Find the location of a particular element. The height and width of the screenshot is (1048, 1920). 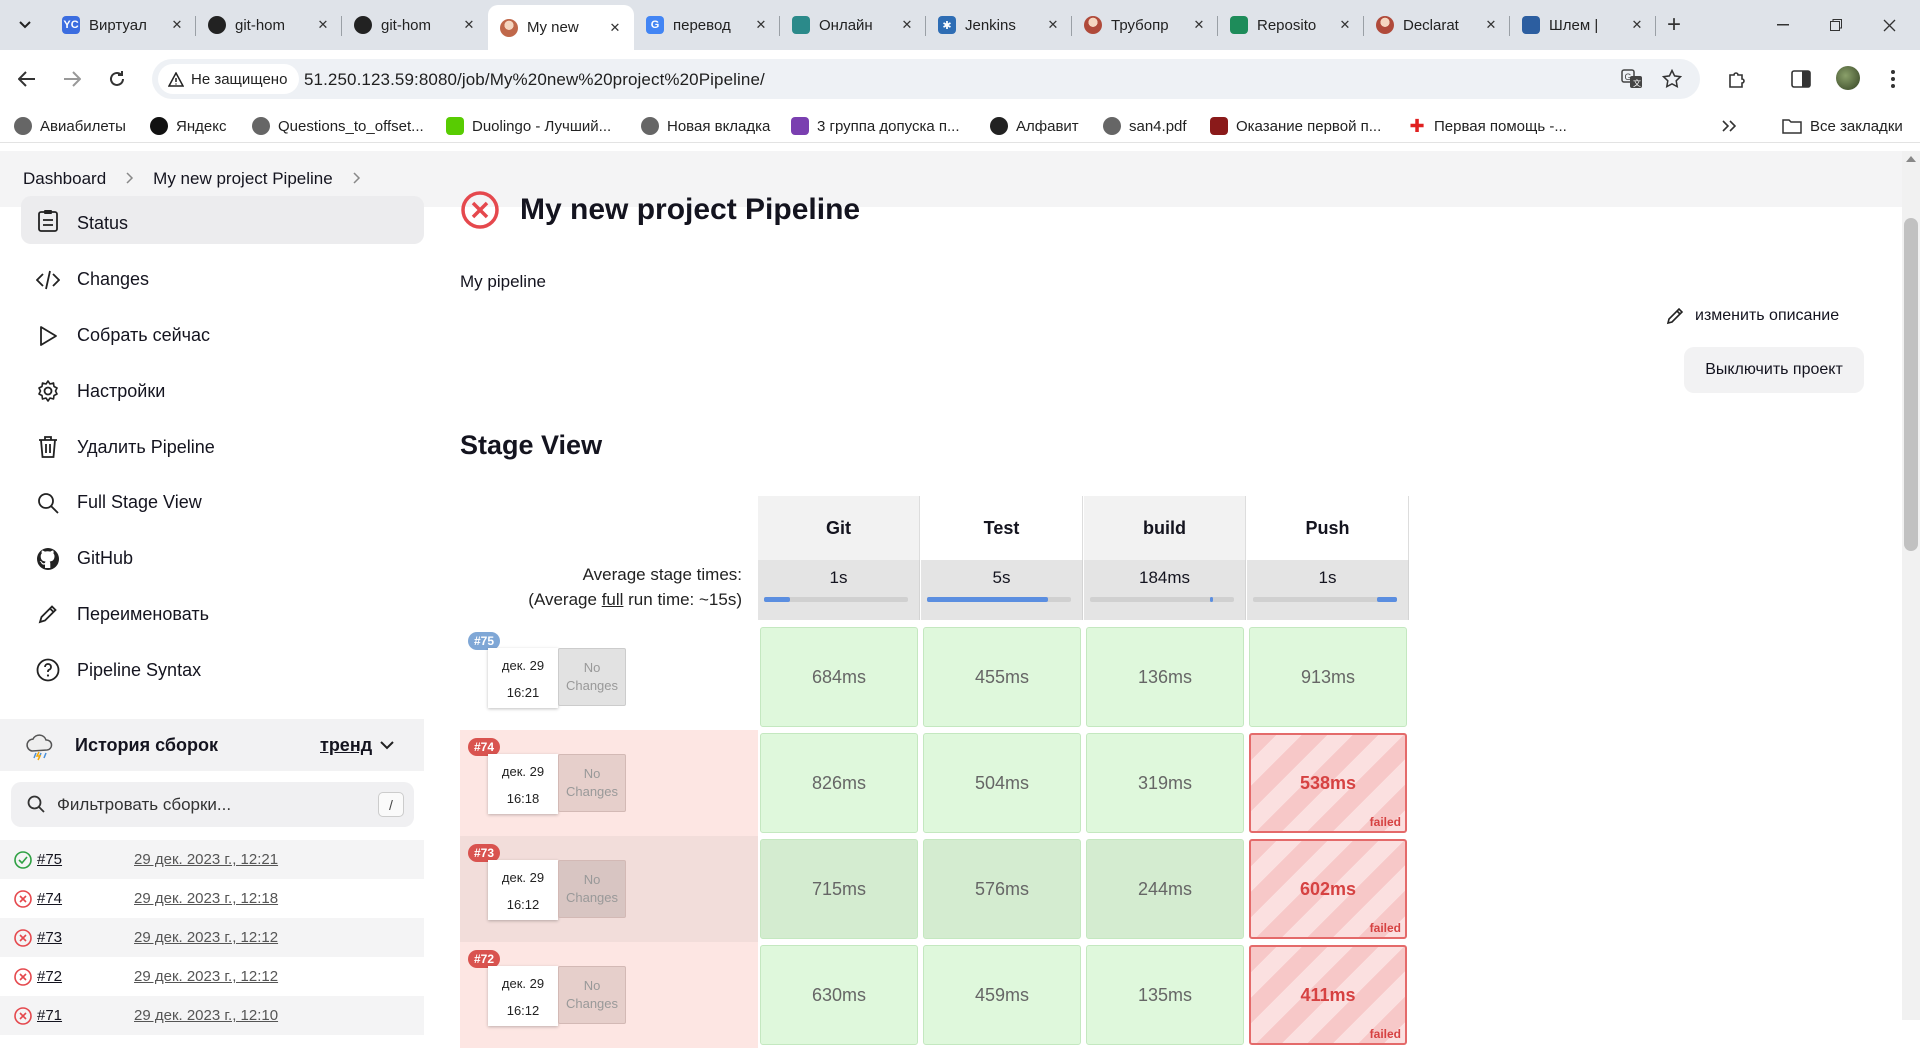

reload-button is located at coordinates (117, 79).